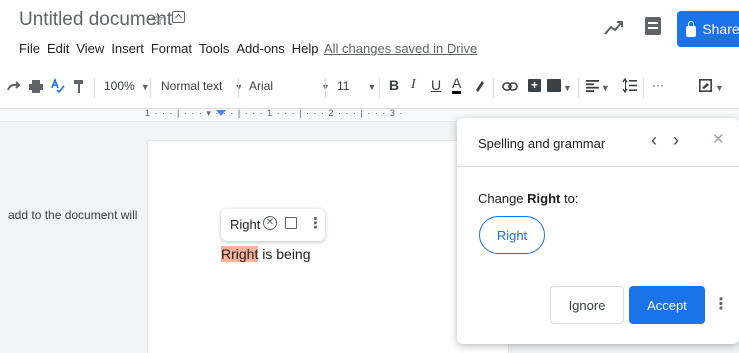  Describe the element at coordinates (291, 223) in the screenshot. I see `comment-icon` at that location.